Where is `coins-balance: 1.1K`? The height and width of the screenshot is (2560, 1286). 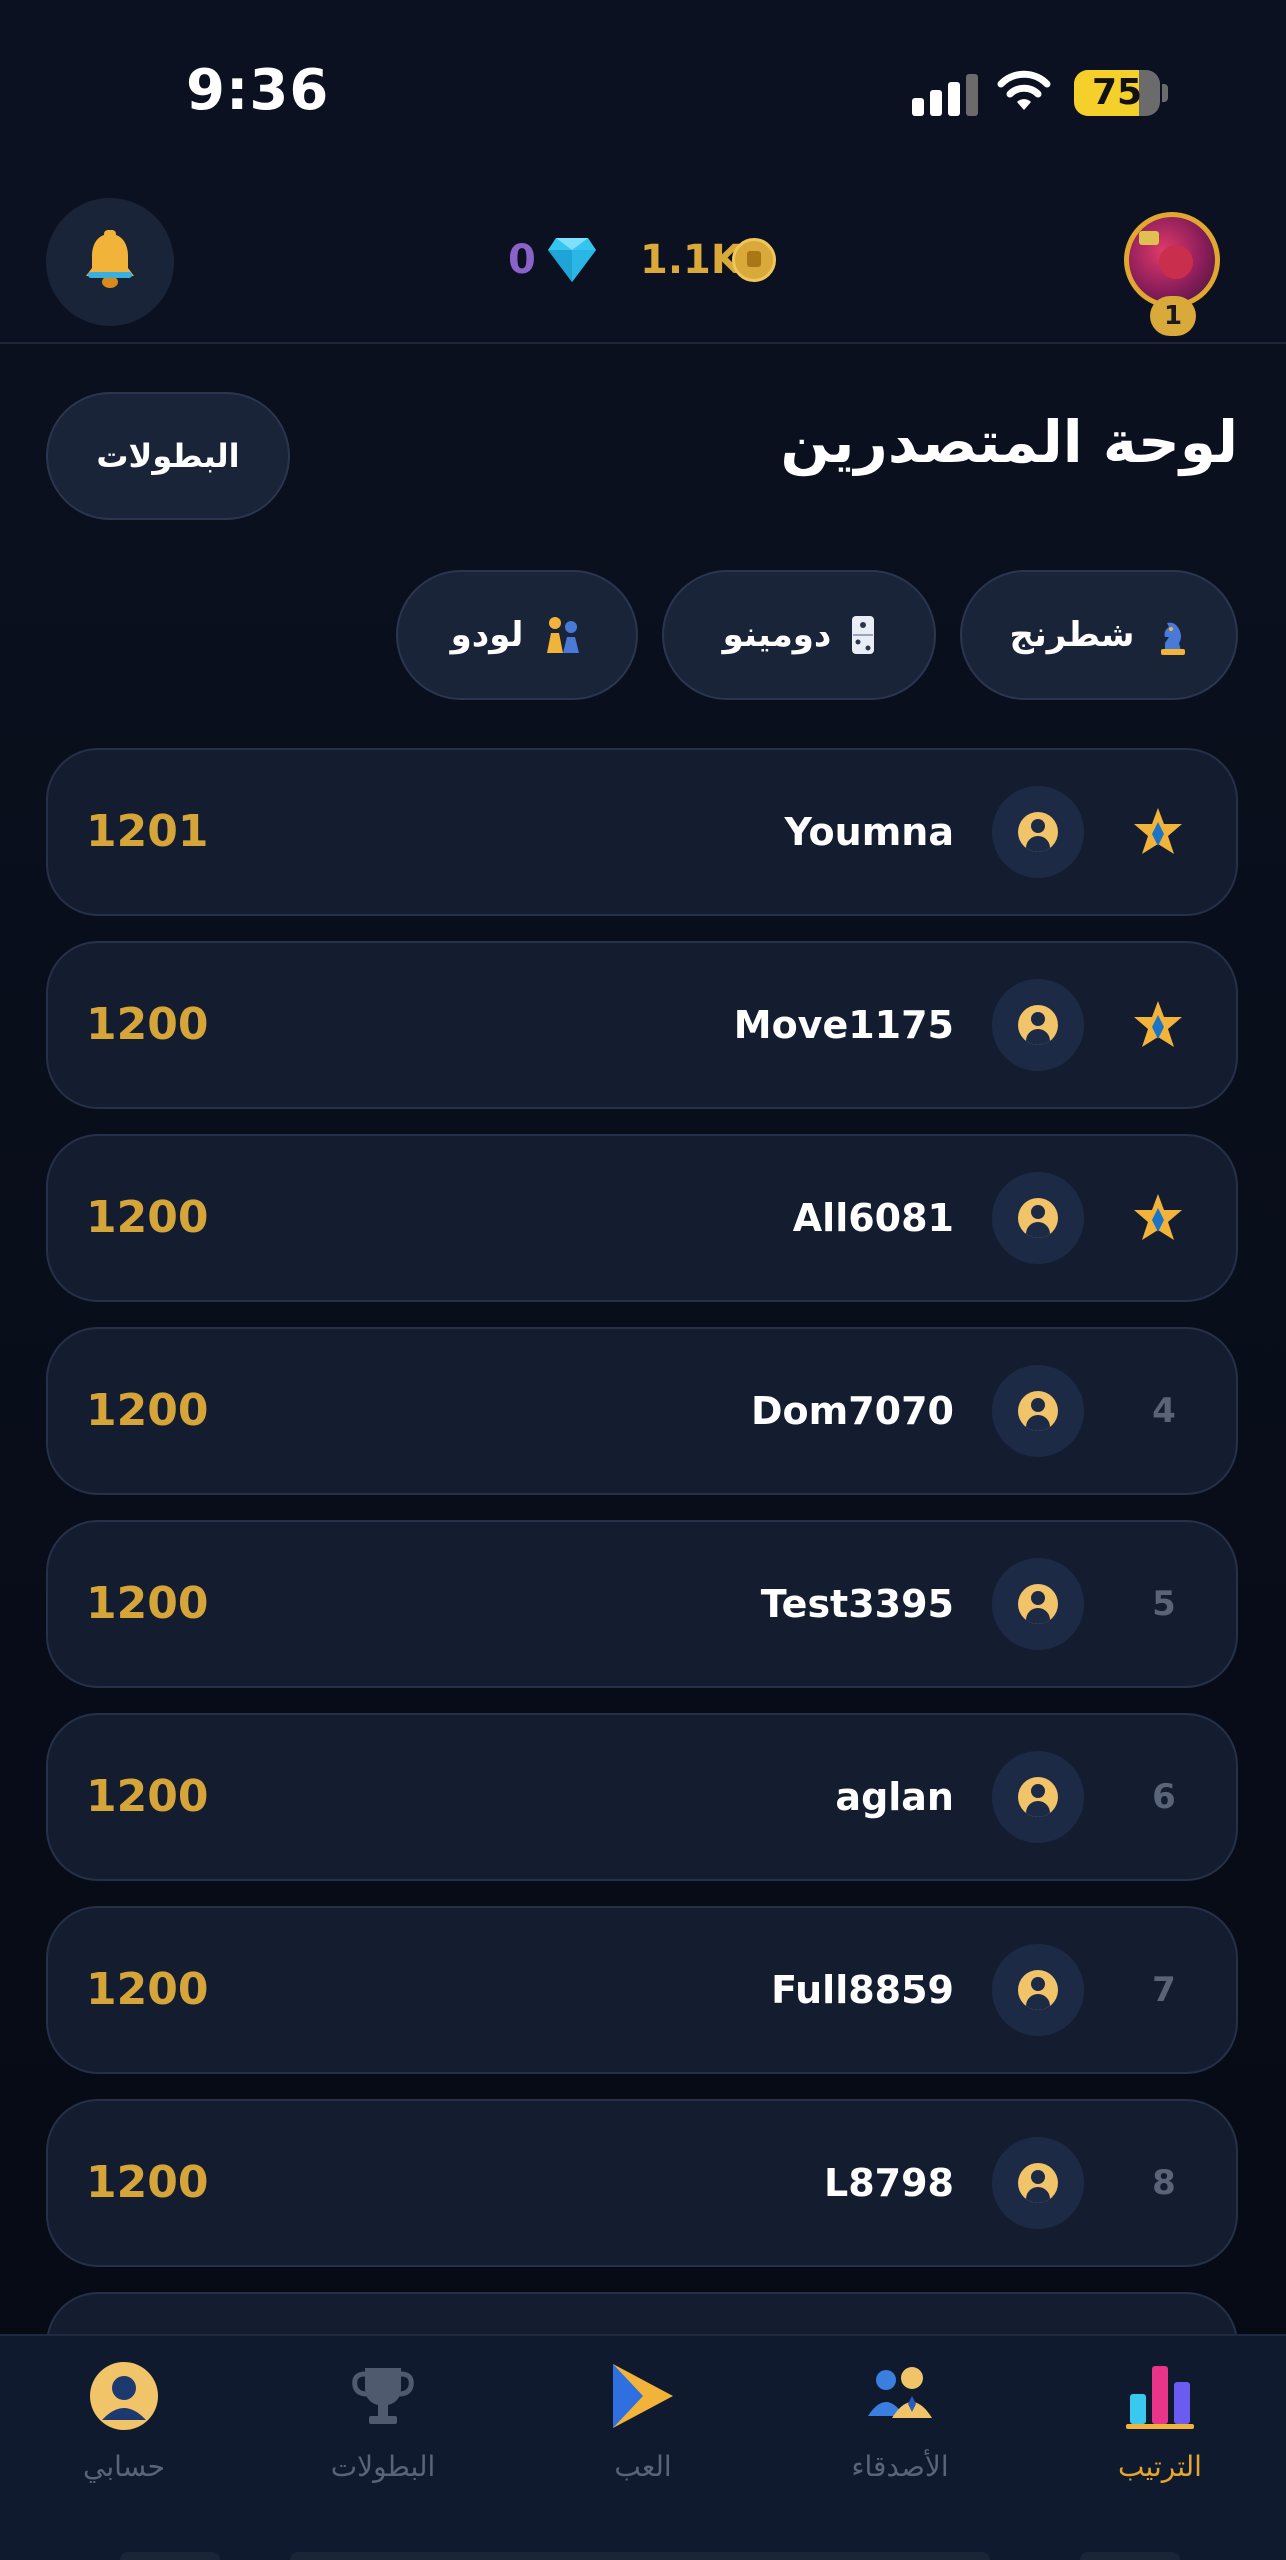 coins-balance: 1.1K is located at coordinates (708, 260).